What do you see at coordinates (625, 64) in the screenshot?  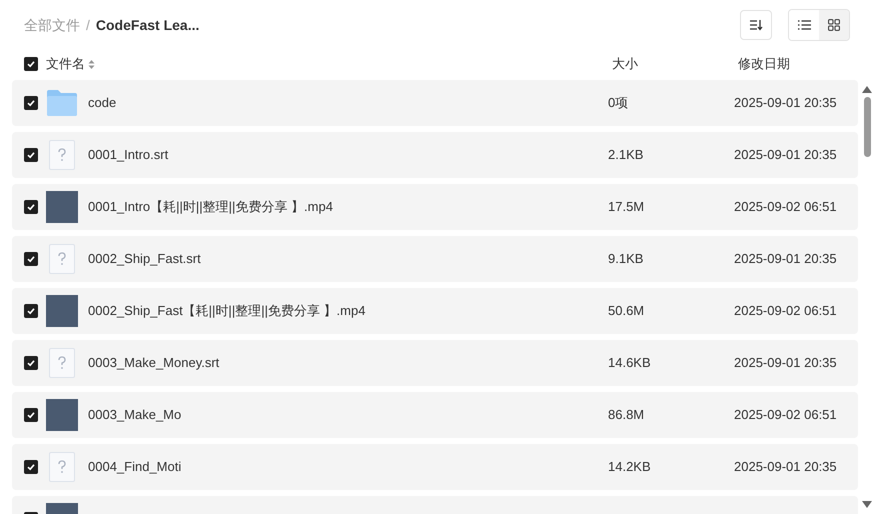 I see `column-header: 大小` at bounding box center [625, 64].